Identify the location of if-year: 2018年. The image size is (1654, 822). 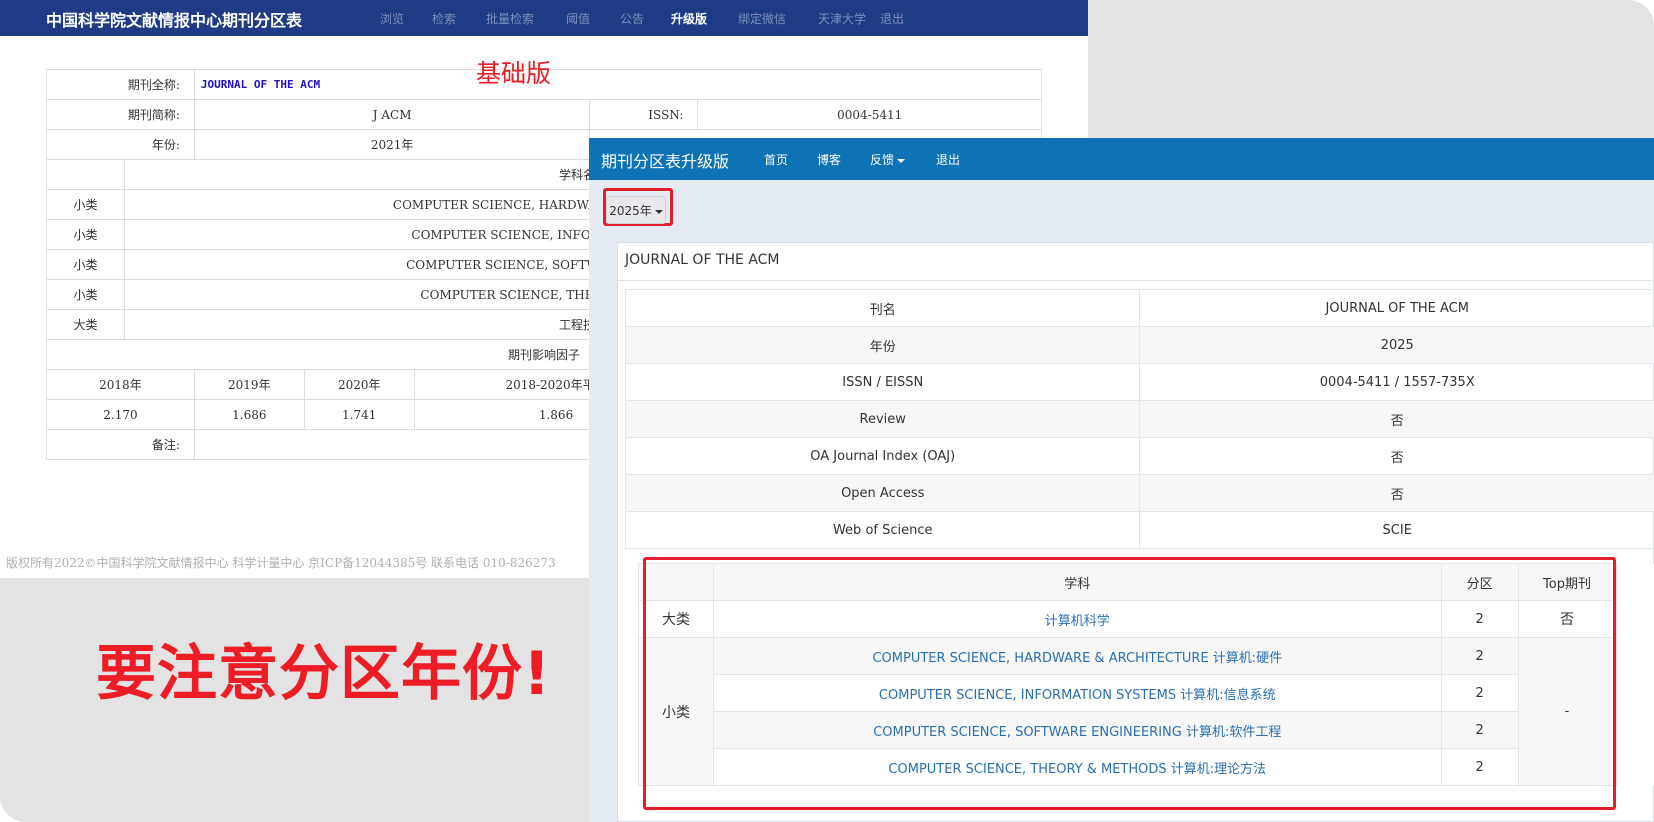
(120, 384).